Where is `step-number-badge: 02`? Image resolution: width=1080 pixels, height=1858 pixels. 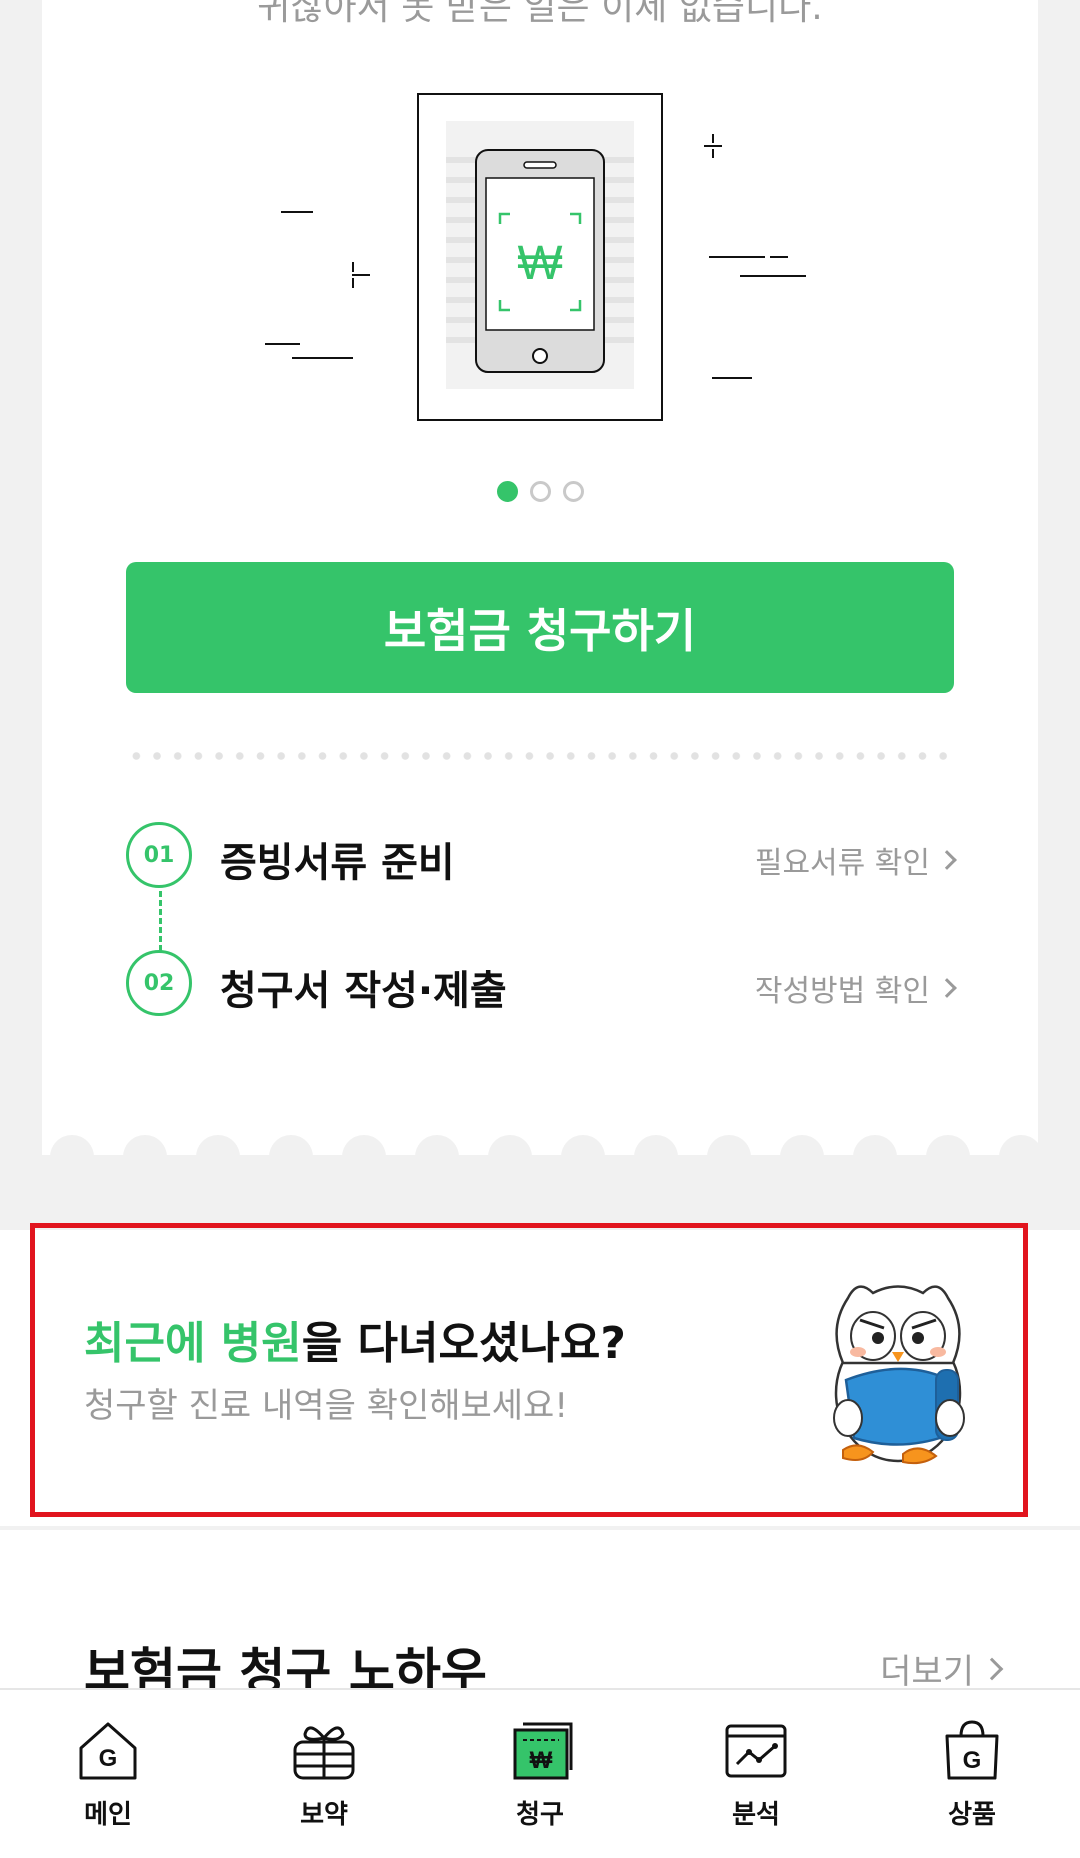
step-number-badge: 02 is located at coordinates (159, 983).